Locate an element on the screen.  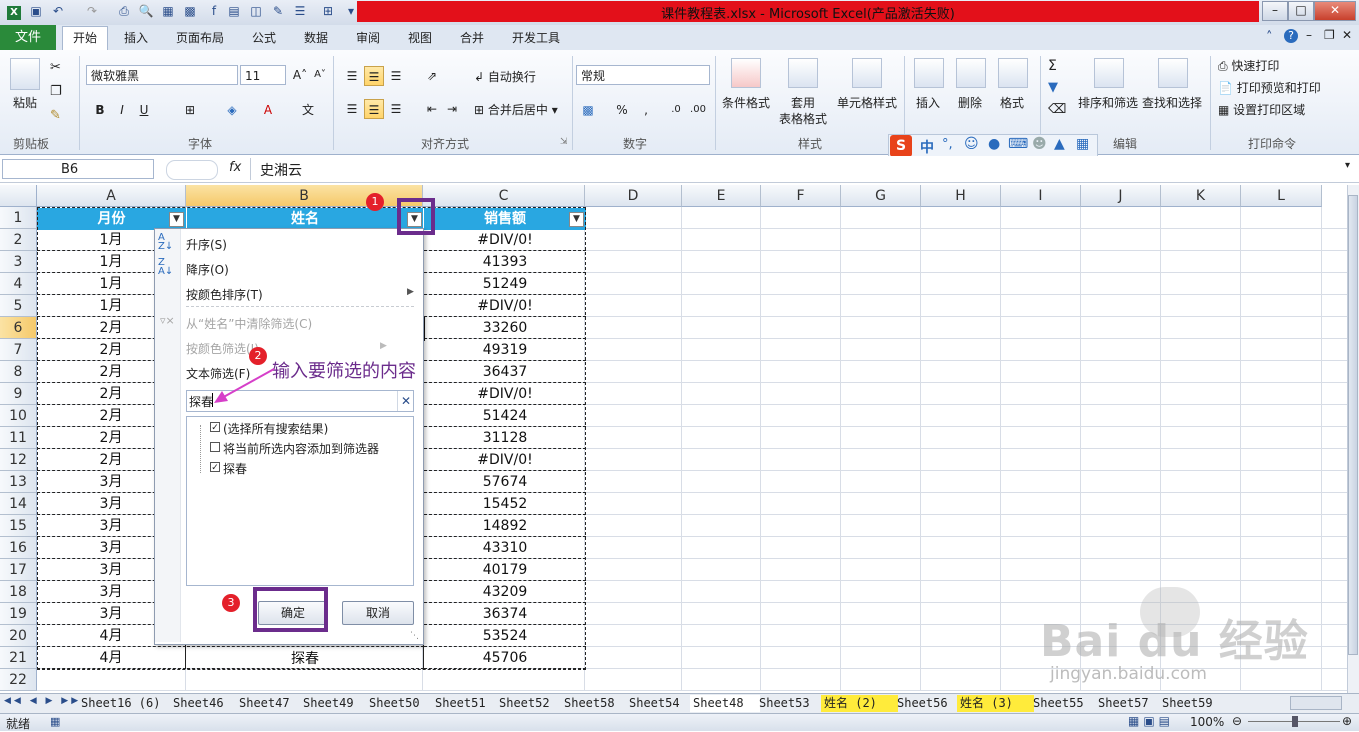
view-mode-icons: ▦▣▤ is located at coordinates (1151, 721).